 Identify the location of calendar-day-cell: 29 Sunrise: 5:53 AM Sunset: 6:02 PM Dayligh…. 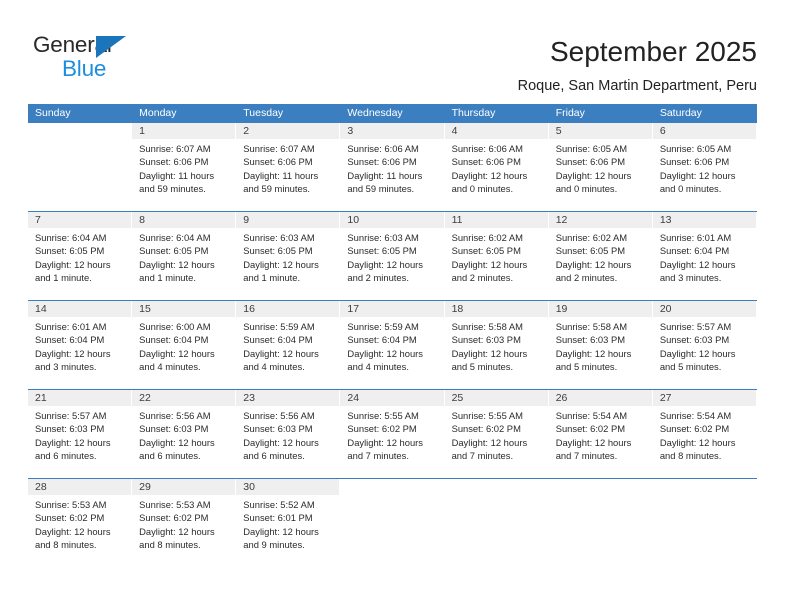
(184, 523).